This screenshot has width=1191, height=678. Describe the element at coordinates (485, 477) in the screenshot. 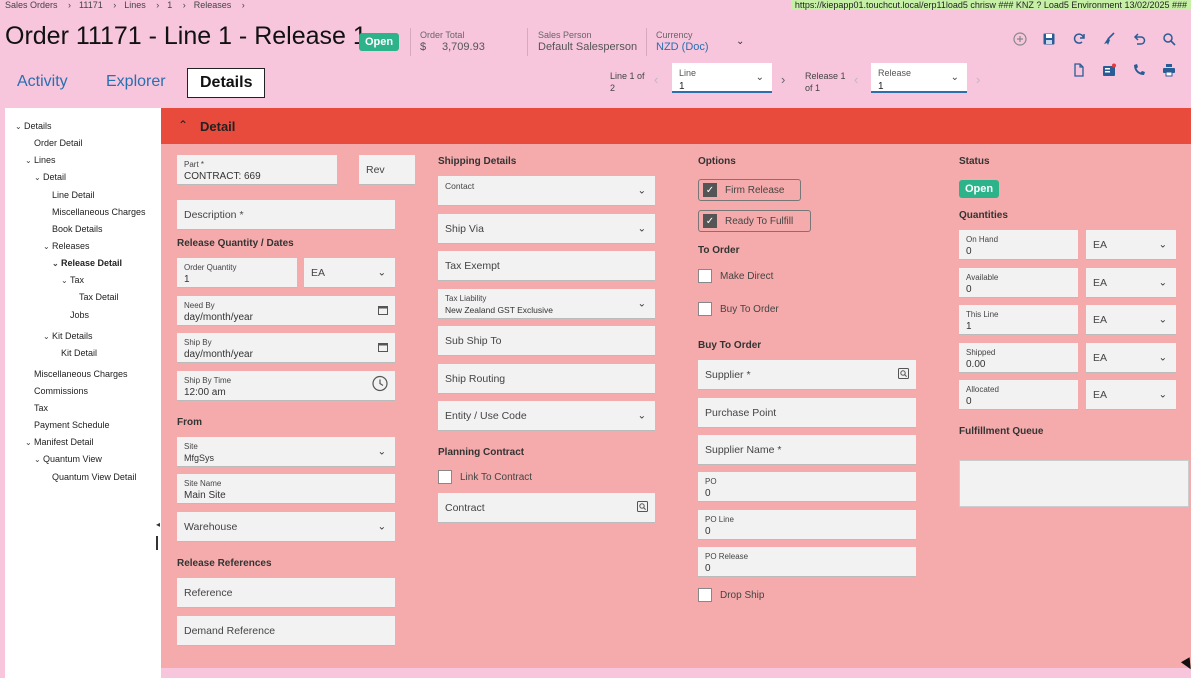

I see `link-to-contract-checkbox: Link To Contract` at that location.